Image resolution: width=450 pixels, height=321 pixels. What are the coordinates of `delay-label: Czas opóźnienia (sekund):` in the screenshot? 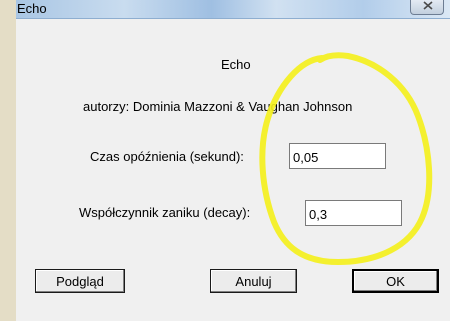 It's located at (167, 156).